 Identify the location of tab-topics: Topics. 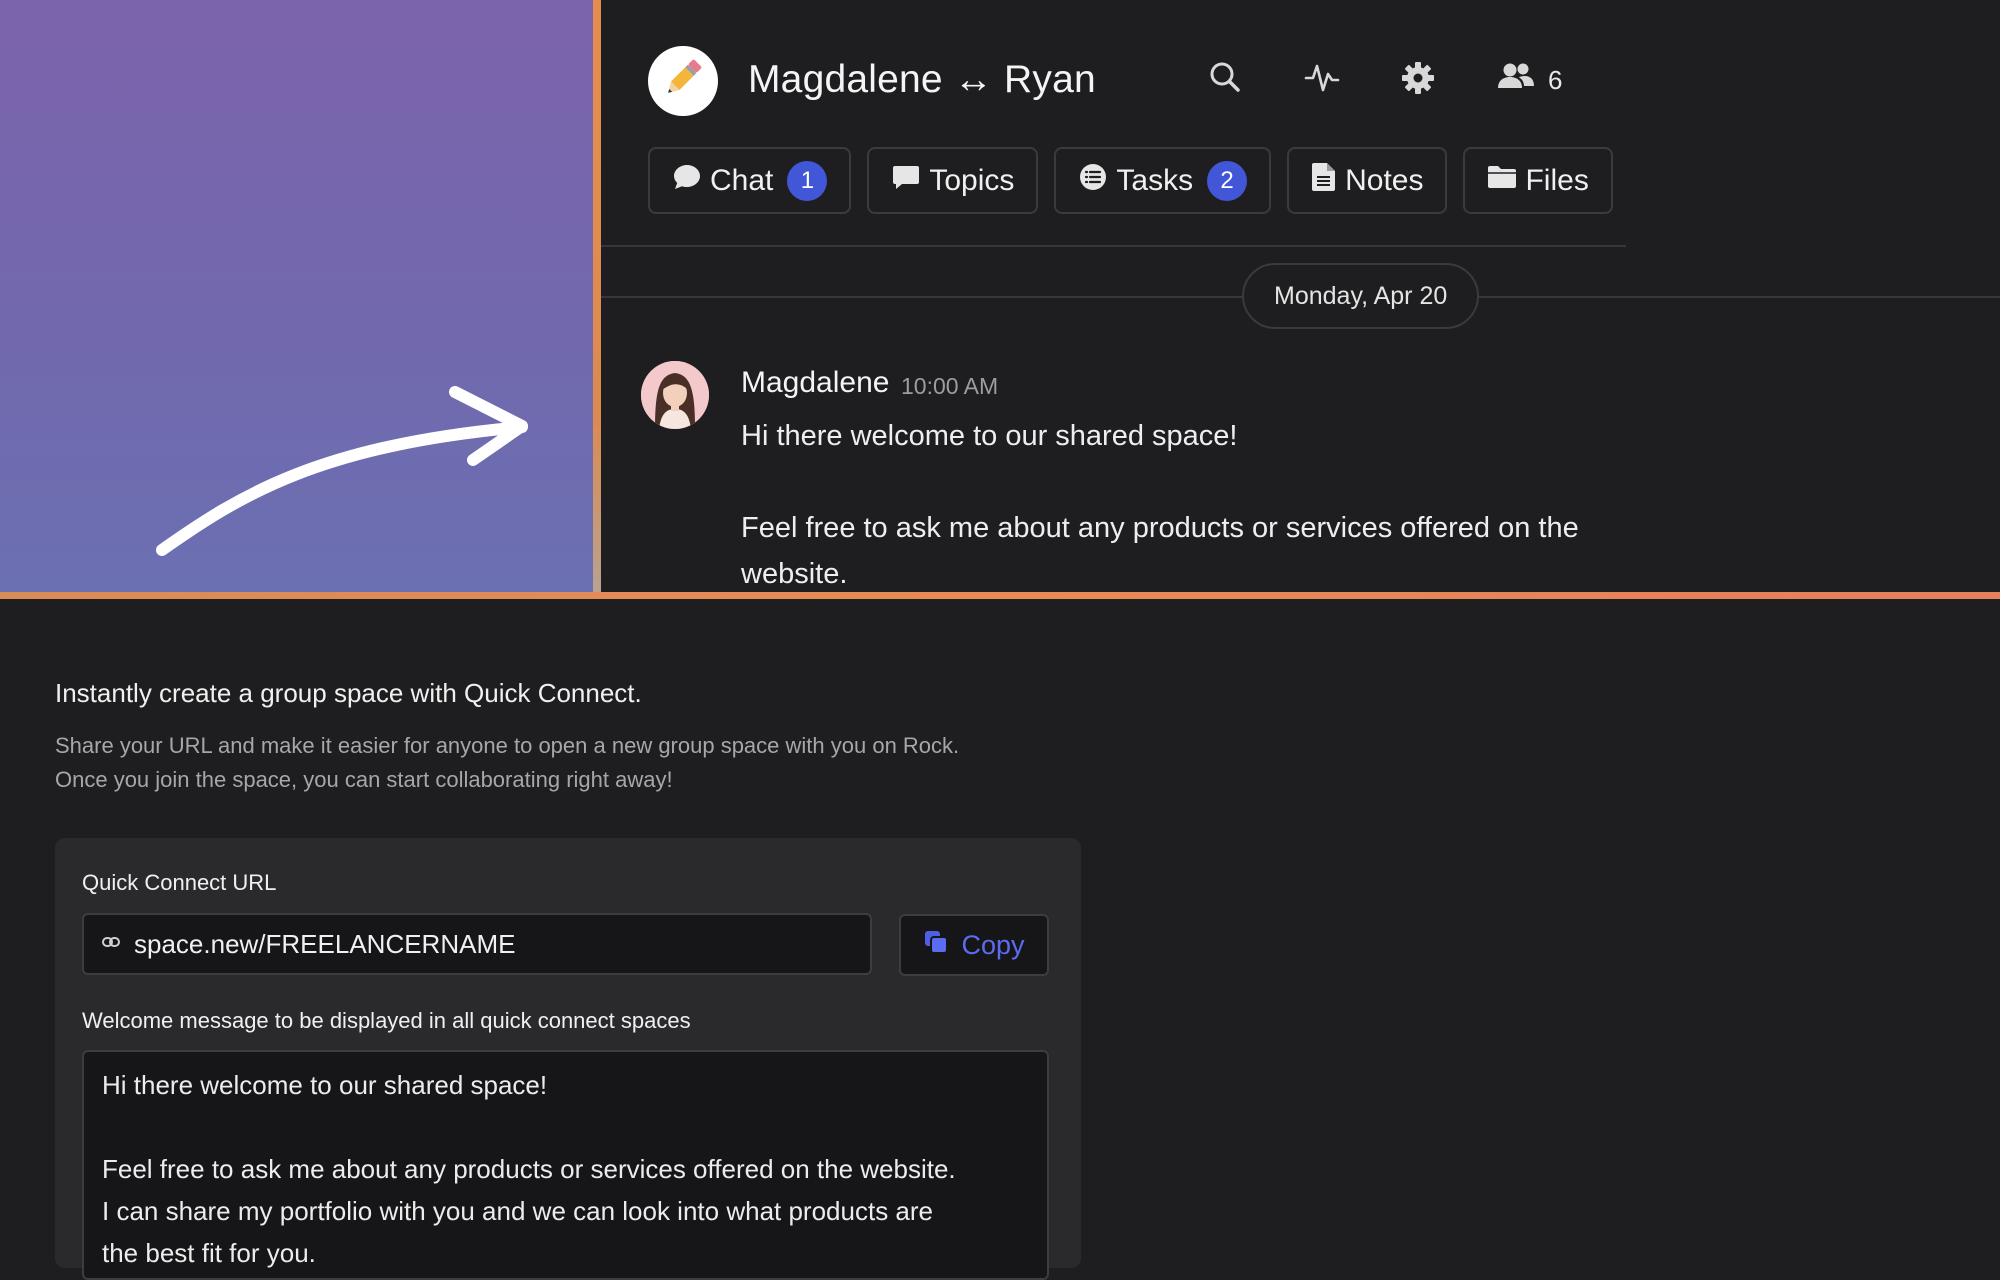
(953, 180).